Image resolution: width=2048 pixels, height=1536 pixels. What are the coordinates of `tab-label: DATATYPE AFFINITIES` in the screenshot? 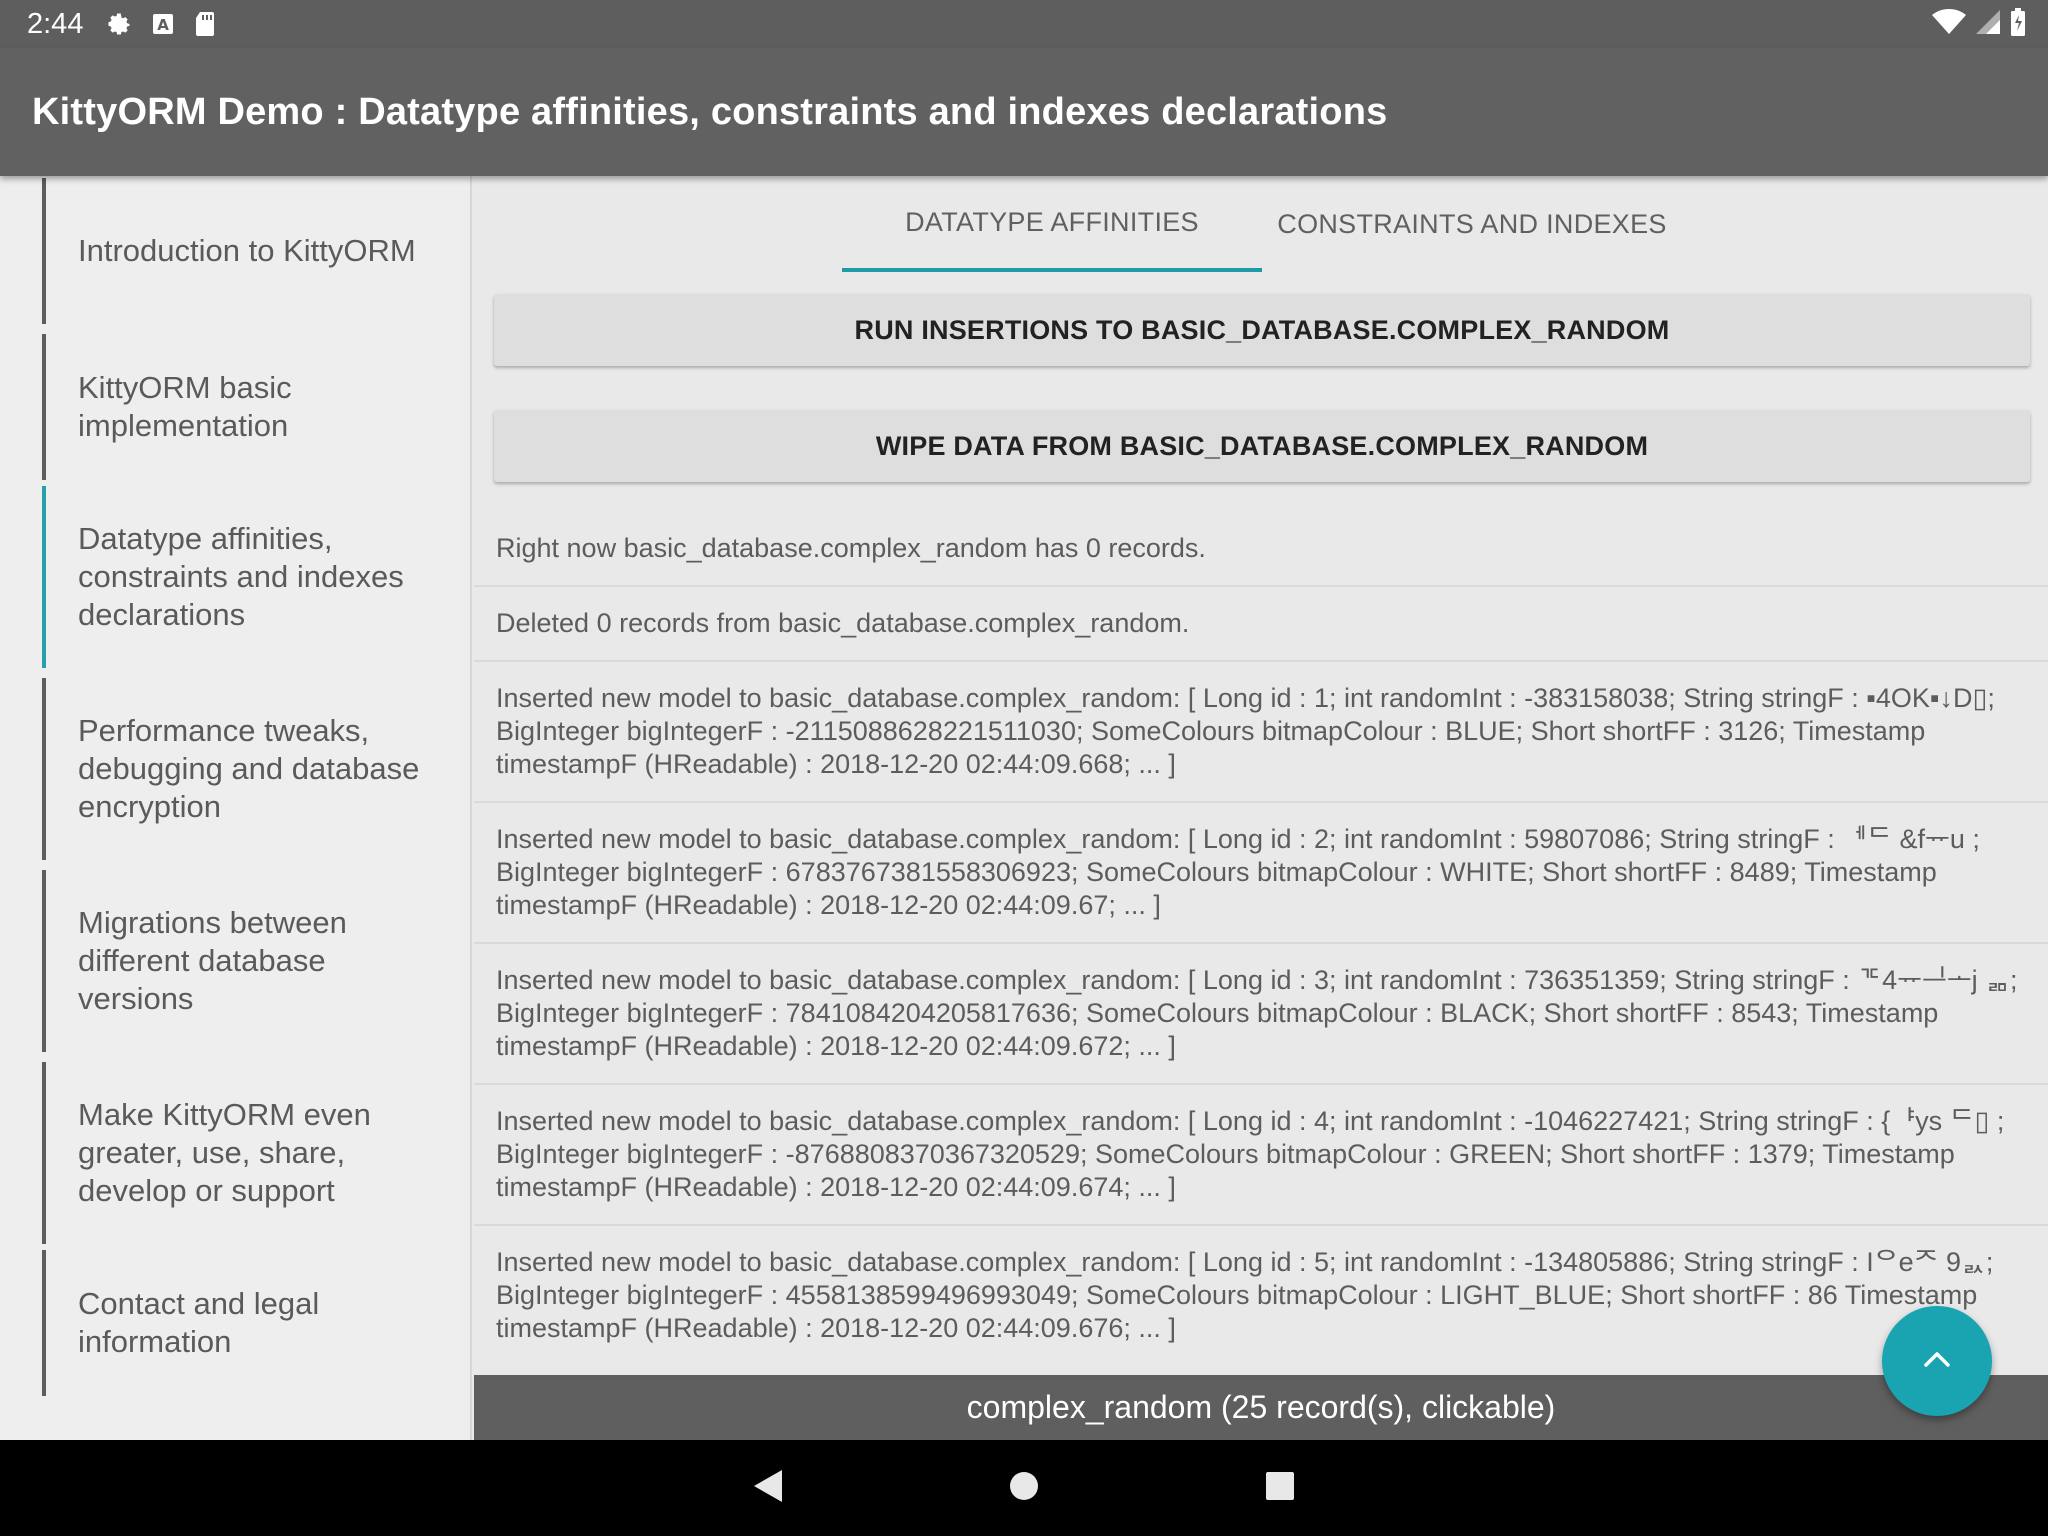 It's located at (1052, 221).